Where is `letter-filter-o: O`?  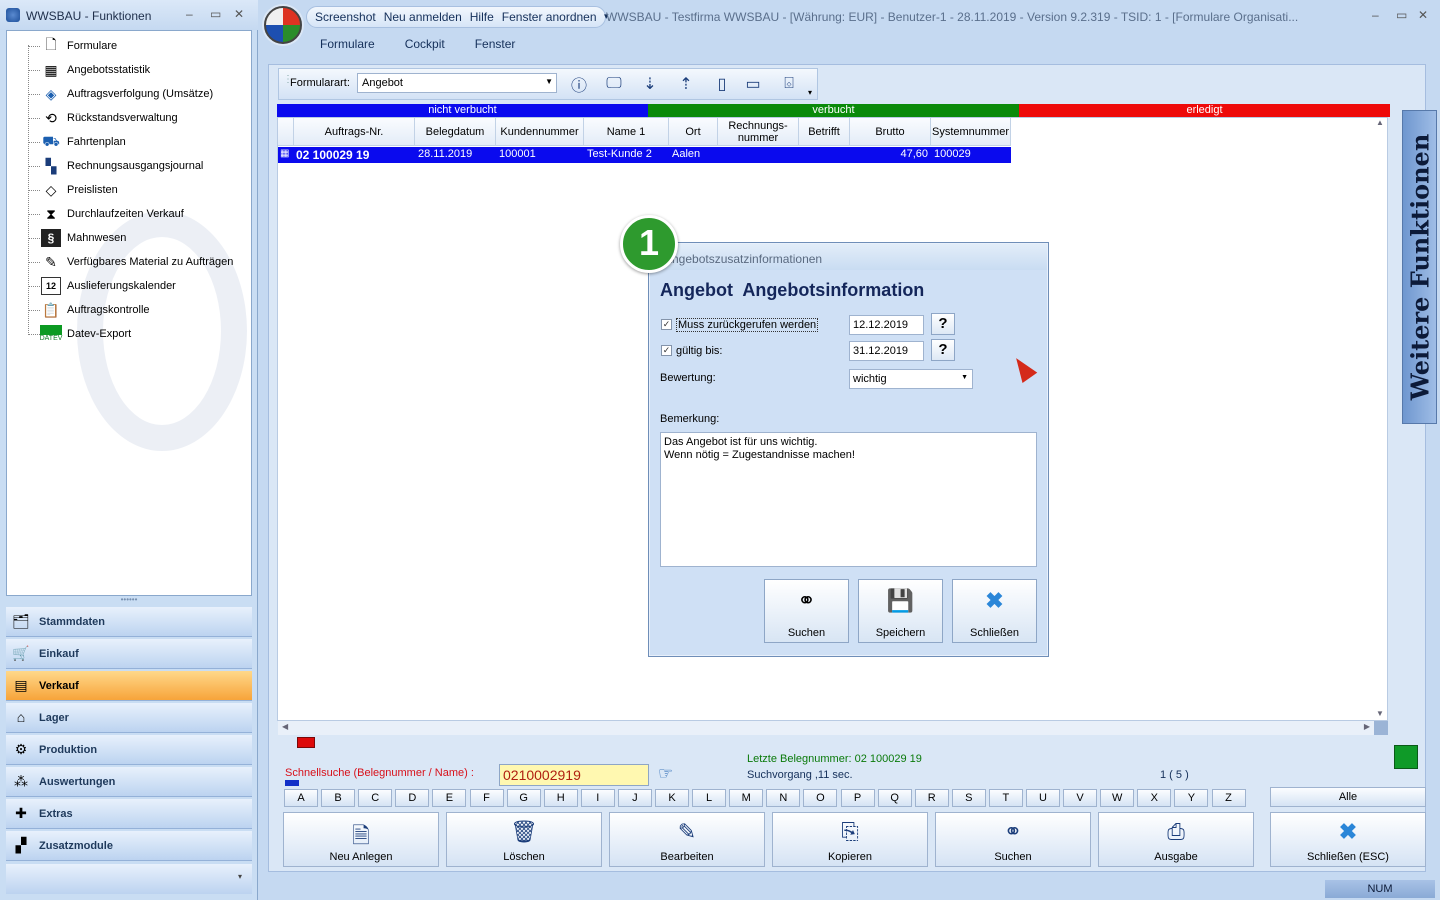 letter-filter-o: O is located at coordinates (820, 798).